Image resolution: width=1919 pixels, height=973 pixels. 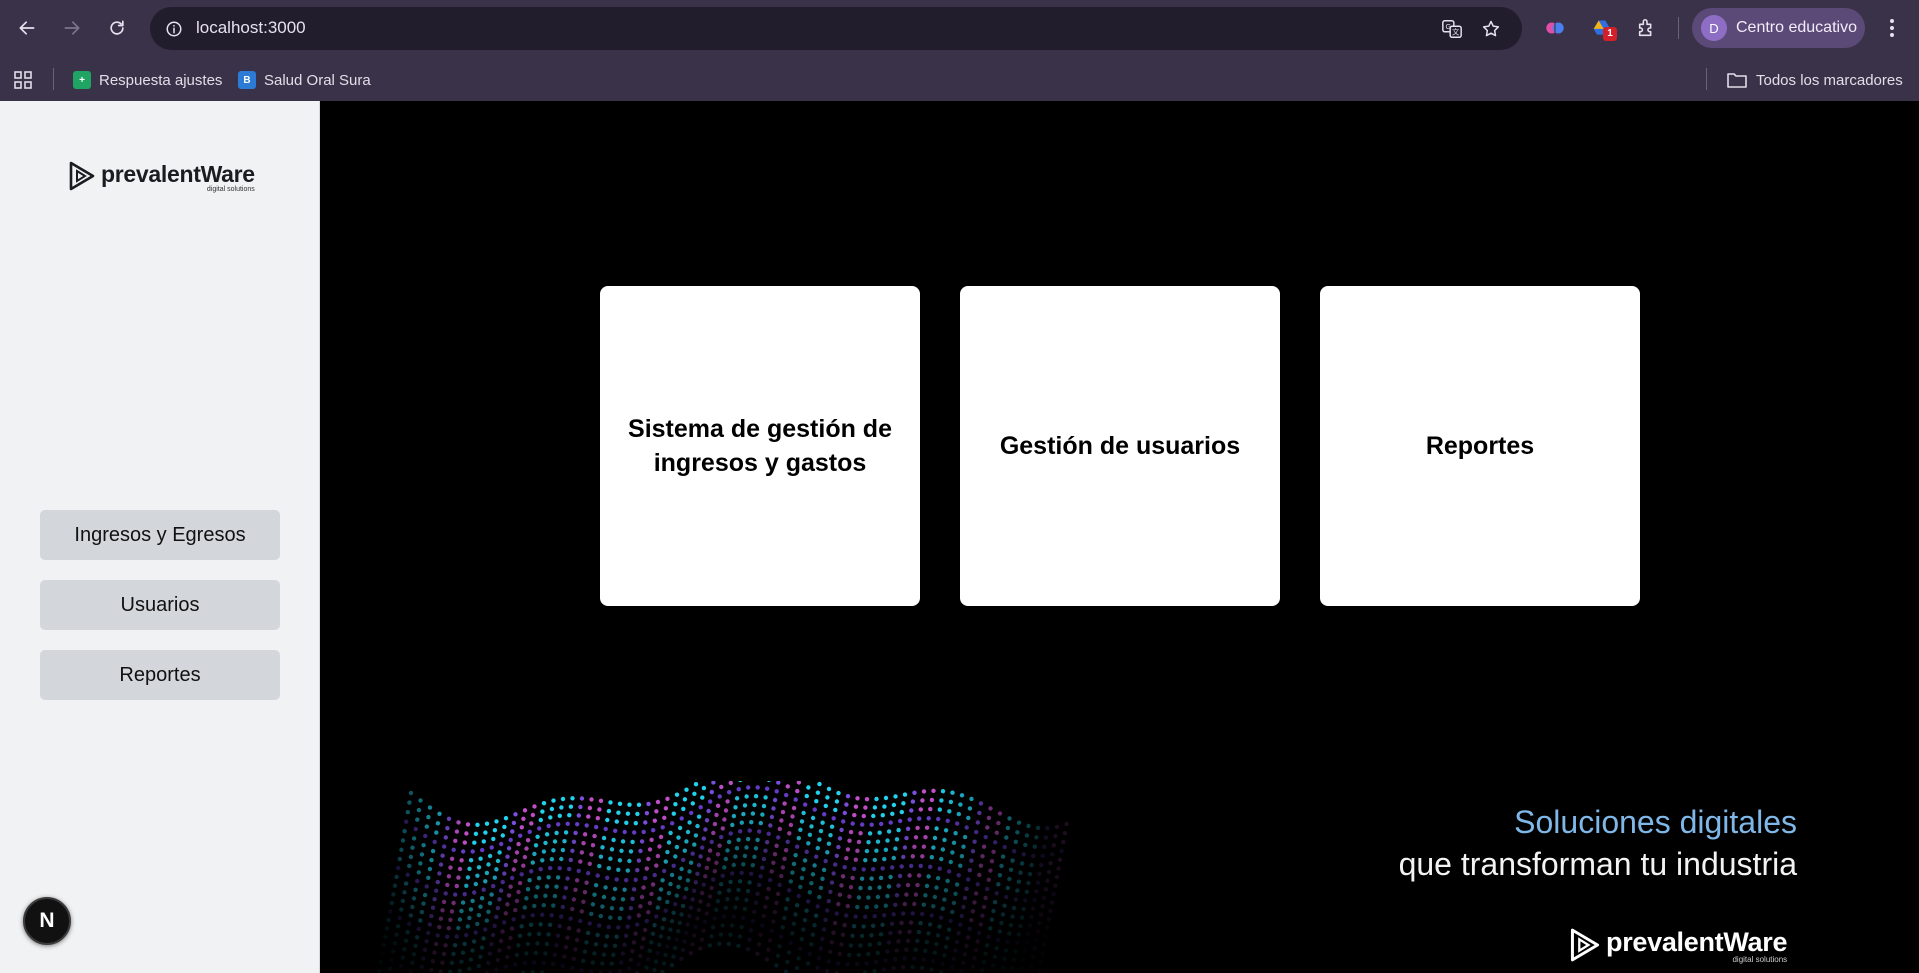 I want to click on sidebar-item-ingresos-egresos: Ingresos y Egresos, so click(x=160, y=535).